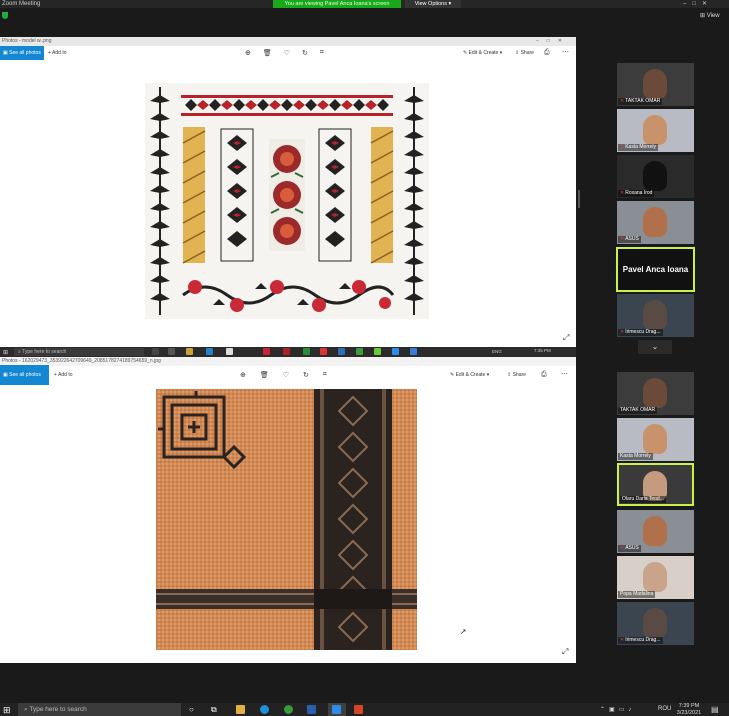 The width and height of the screenshot is (729, 716). Describe the element at coordinates (579, 199) in the screenshot. I see `panel-scroll-handle` at that location.